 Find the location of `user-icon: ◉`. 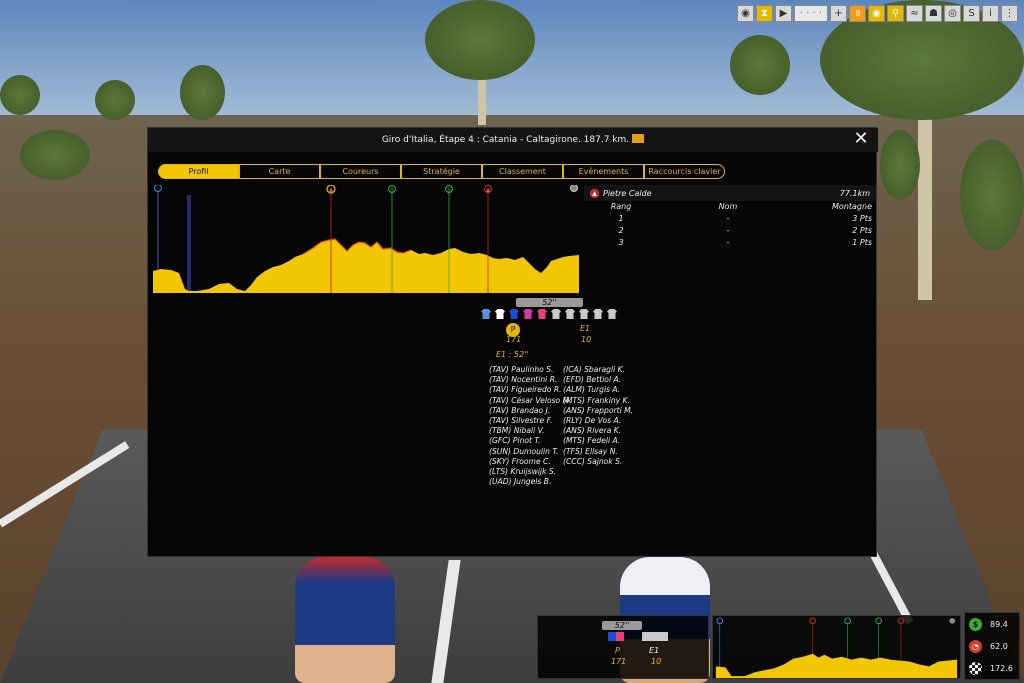

user-icon: ◉ is located at coordinates (745, 13).